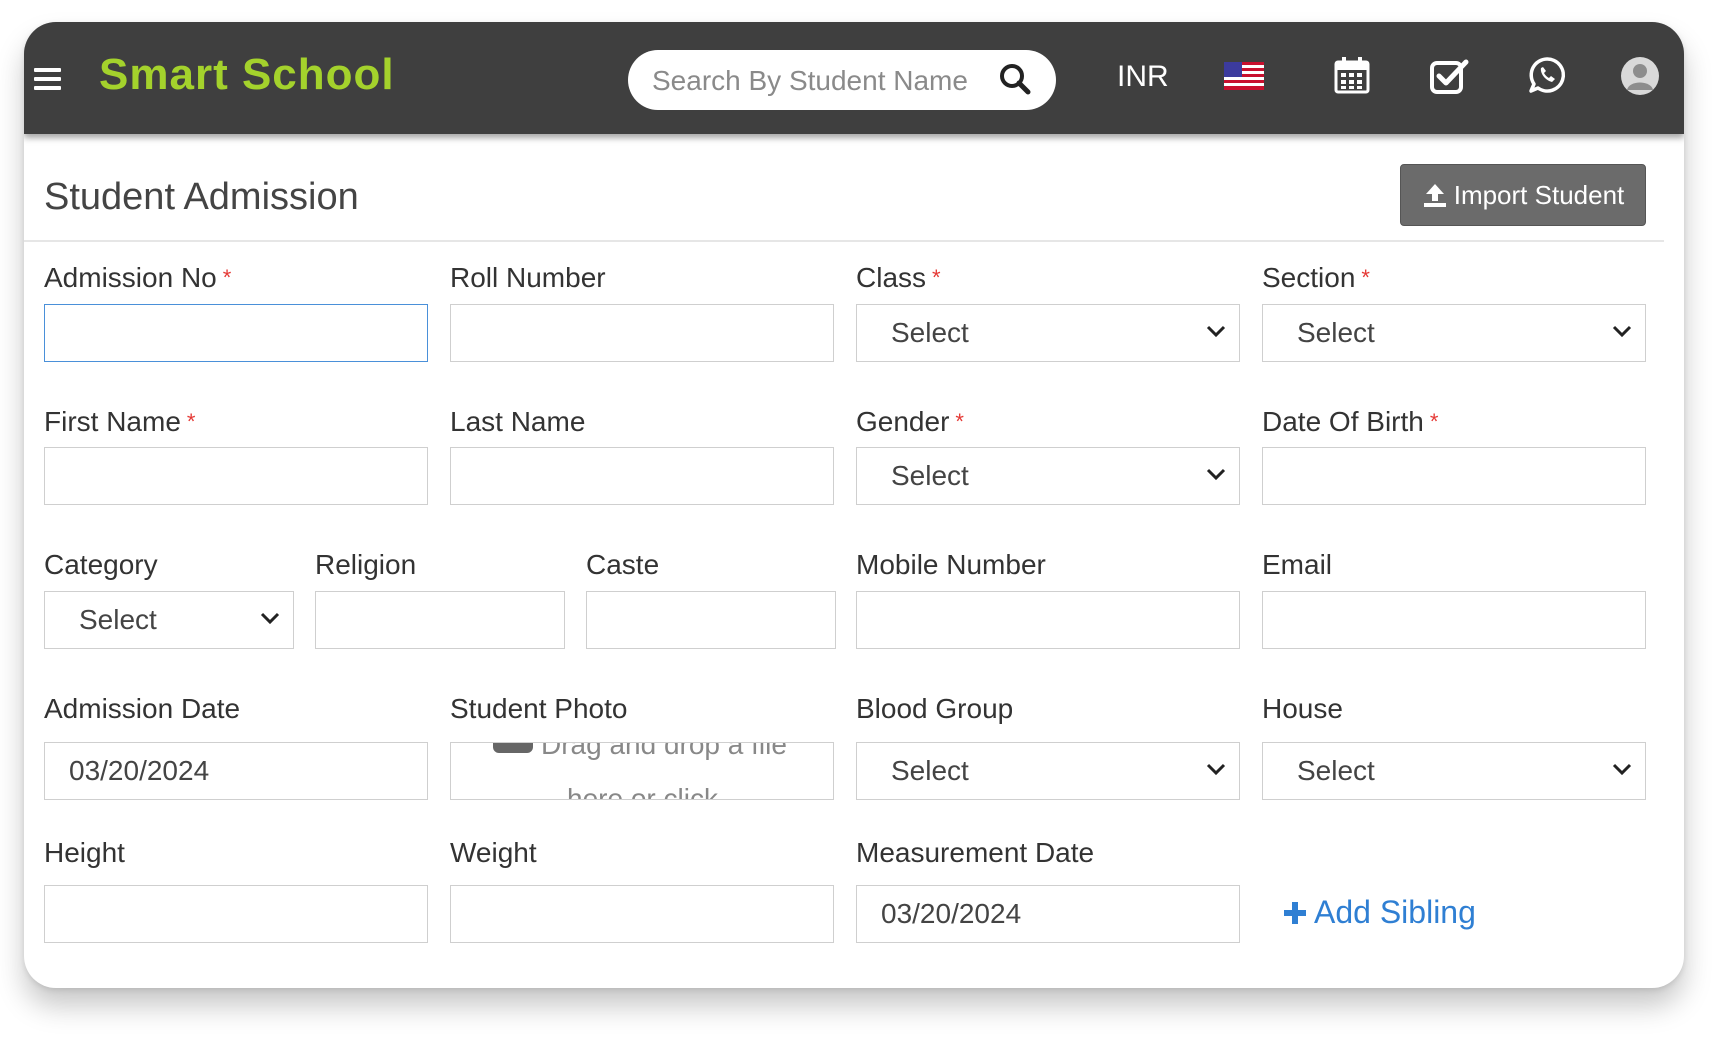  I want to click on email-label: Email, so click(1297, 564).